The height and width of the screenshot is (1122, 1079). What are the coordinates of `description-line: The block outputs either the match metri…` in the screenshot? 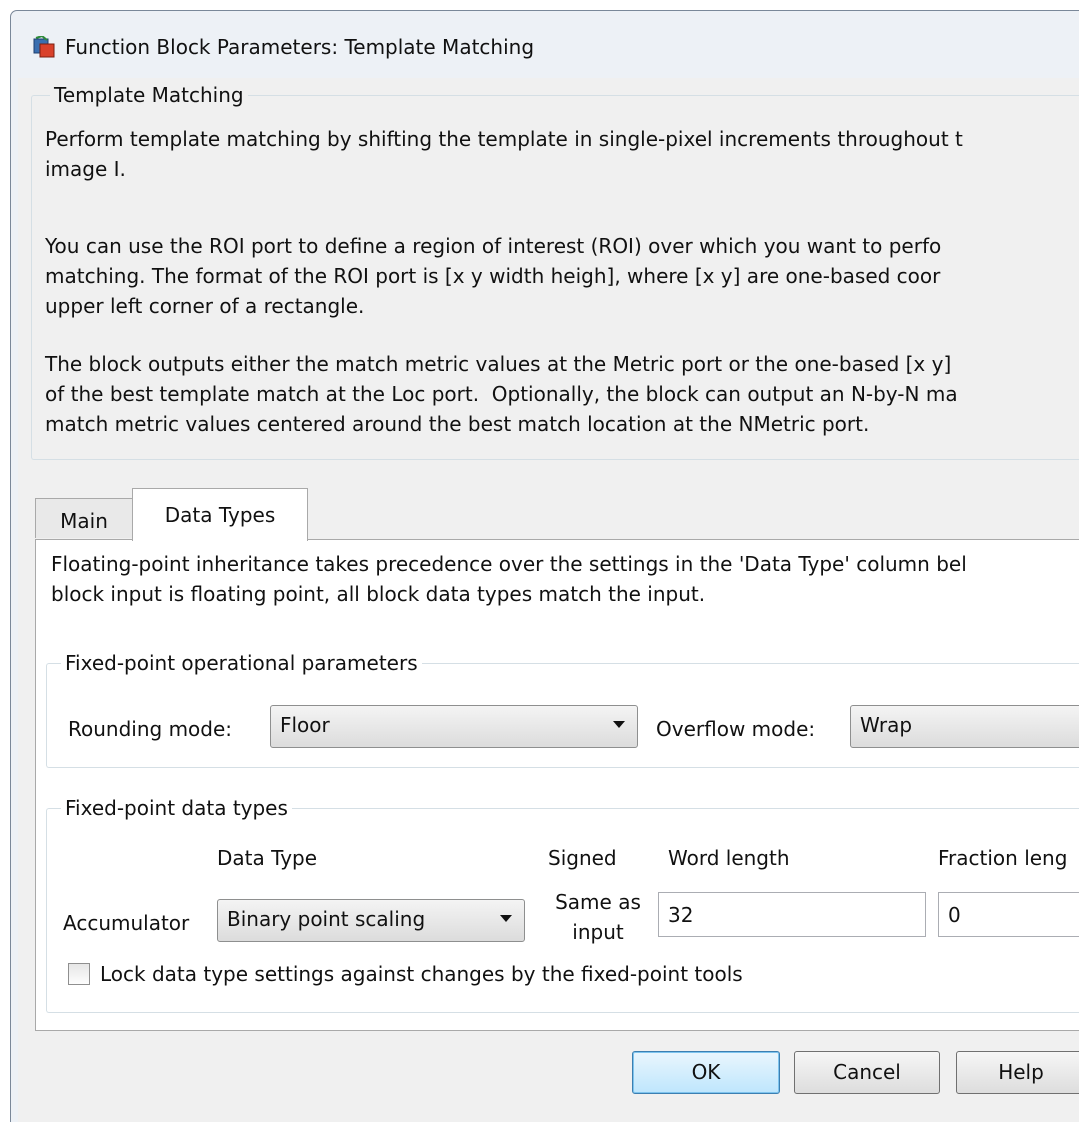 It's located at (498, 364).